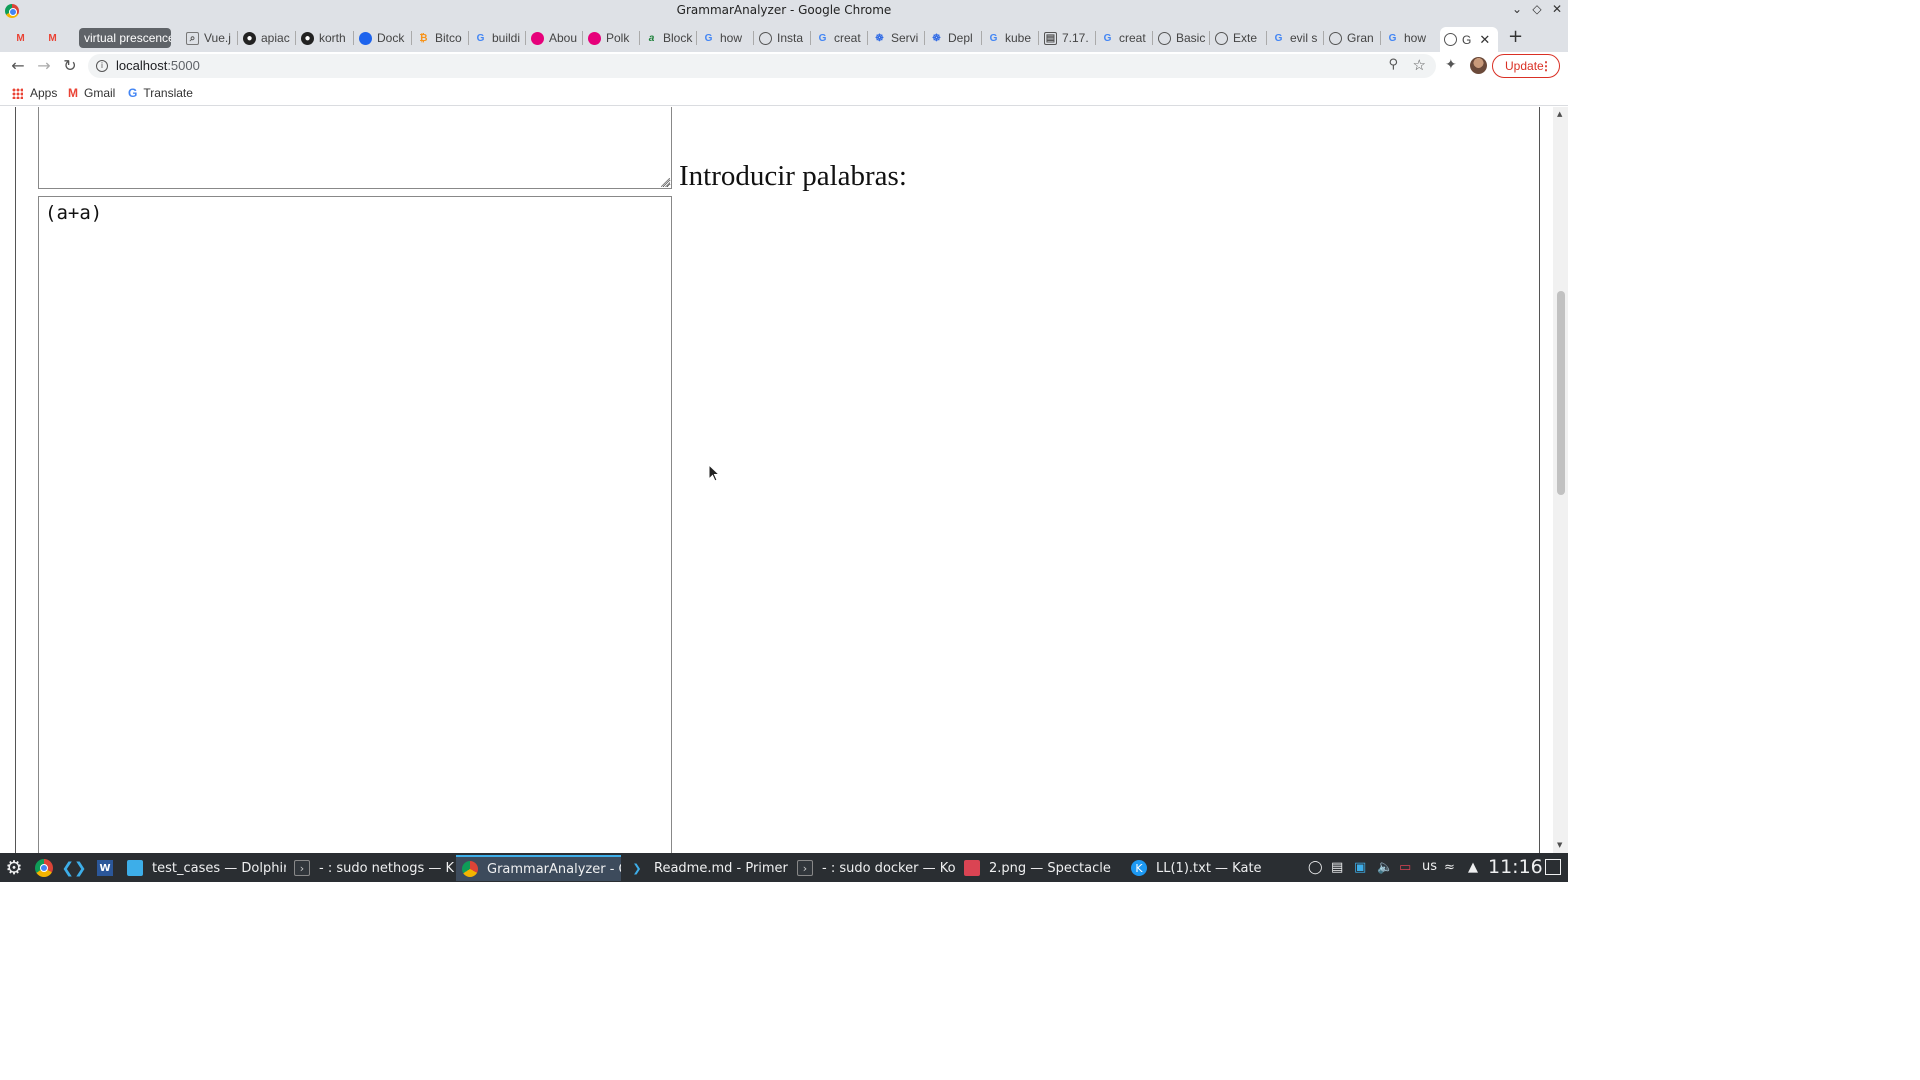 This screenshot has height=1080, width=1920. I want to click on tab-bitco: ₿ Bitco, so click(441, 38).